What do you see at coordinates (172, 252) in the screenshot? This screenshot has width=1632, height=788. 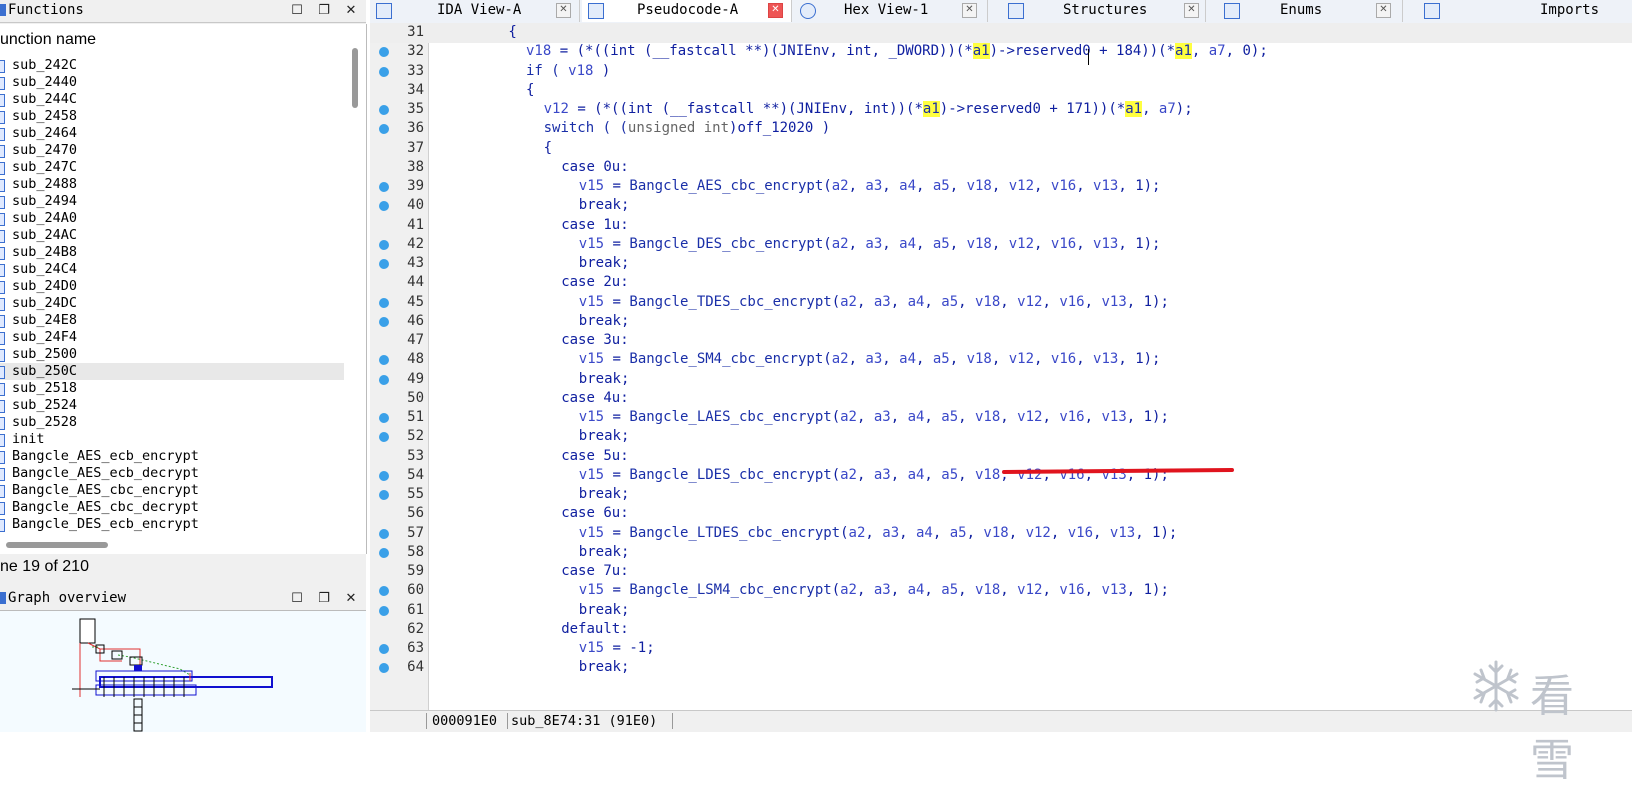 I see `function-list-item: sub_24B8` at bounding box center [172, 252].